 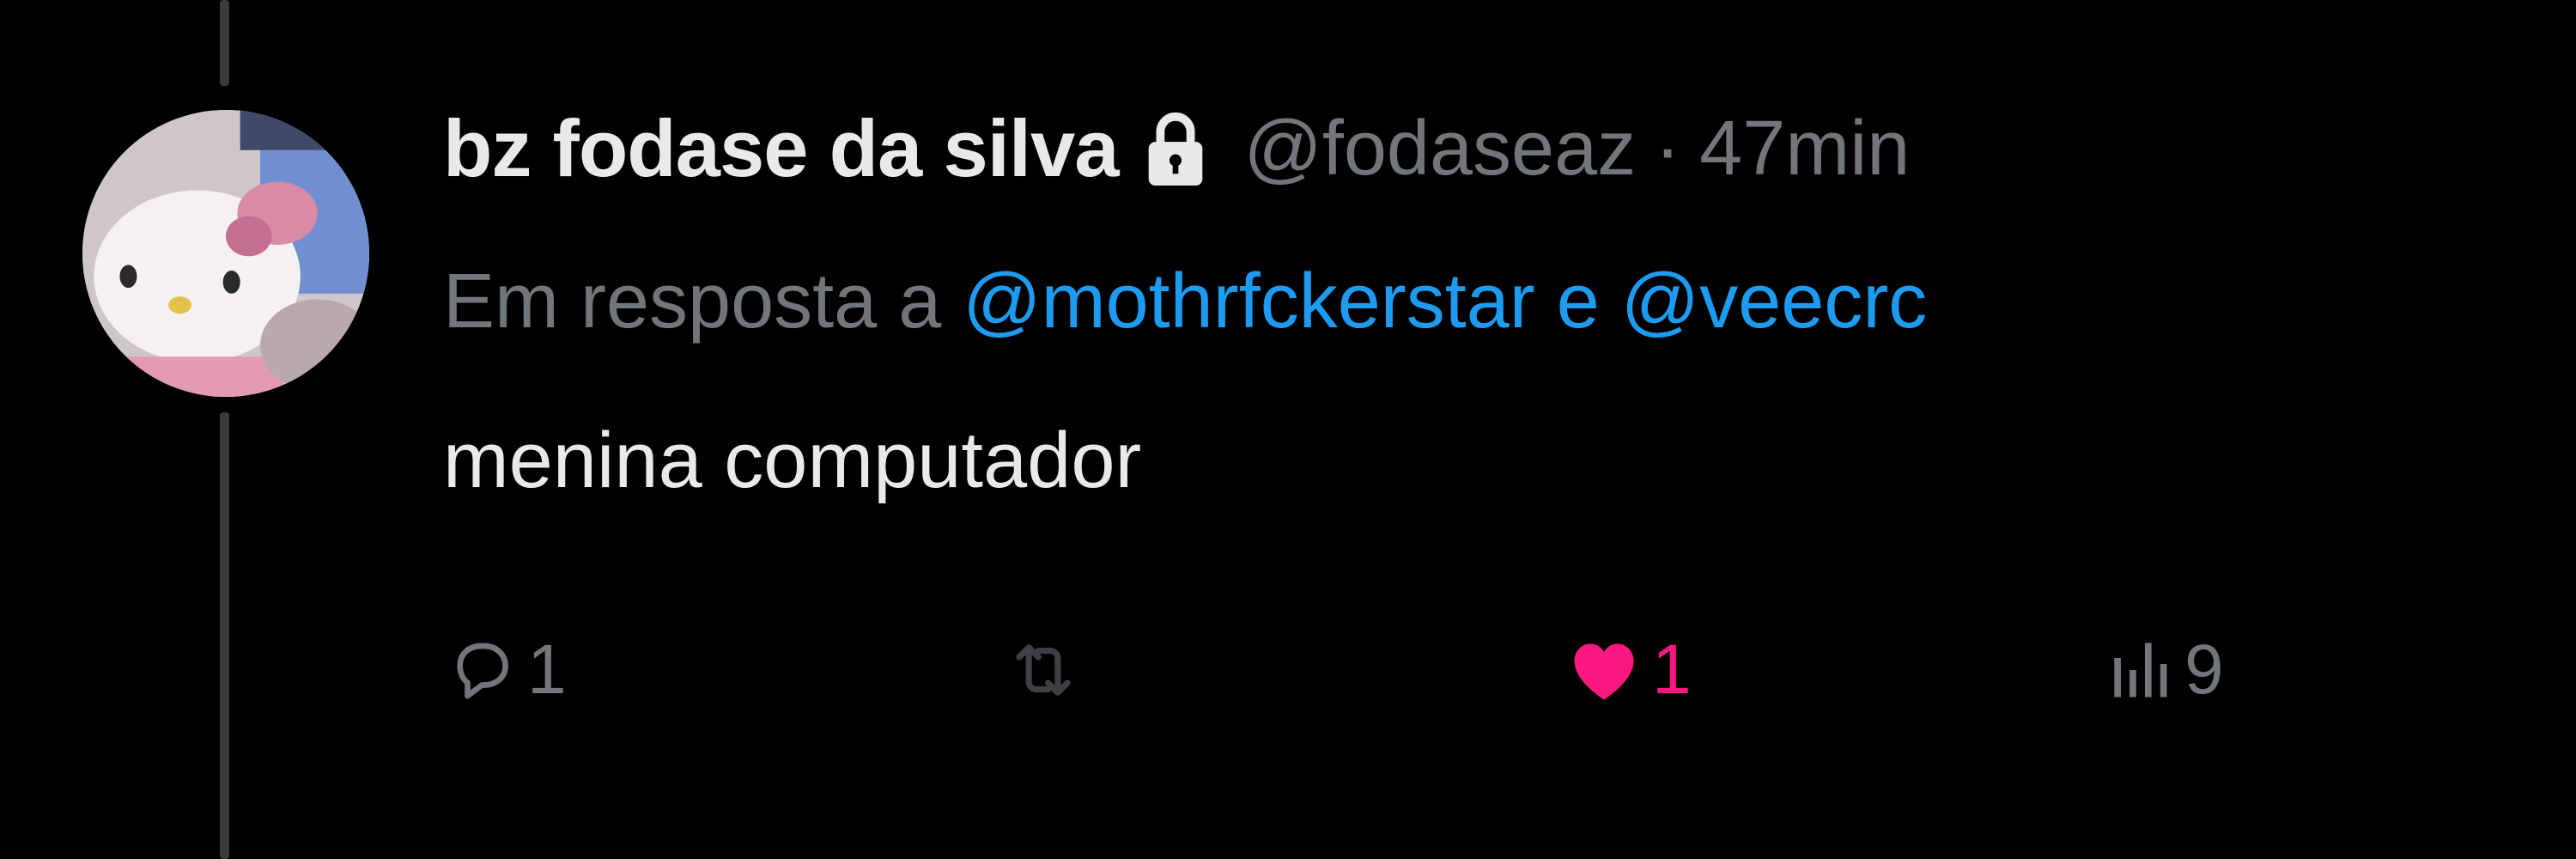 I want to click on like-button: 1, so click(x=1628, y=670).